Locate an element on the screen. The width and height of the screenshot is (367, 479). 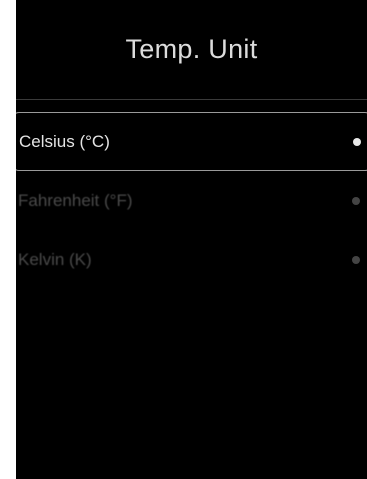
option-kelvin: Kelvin (K) is located at coordinates (191, 259).